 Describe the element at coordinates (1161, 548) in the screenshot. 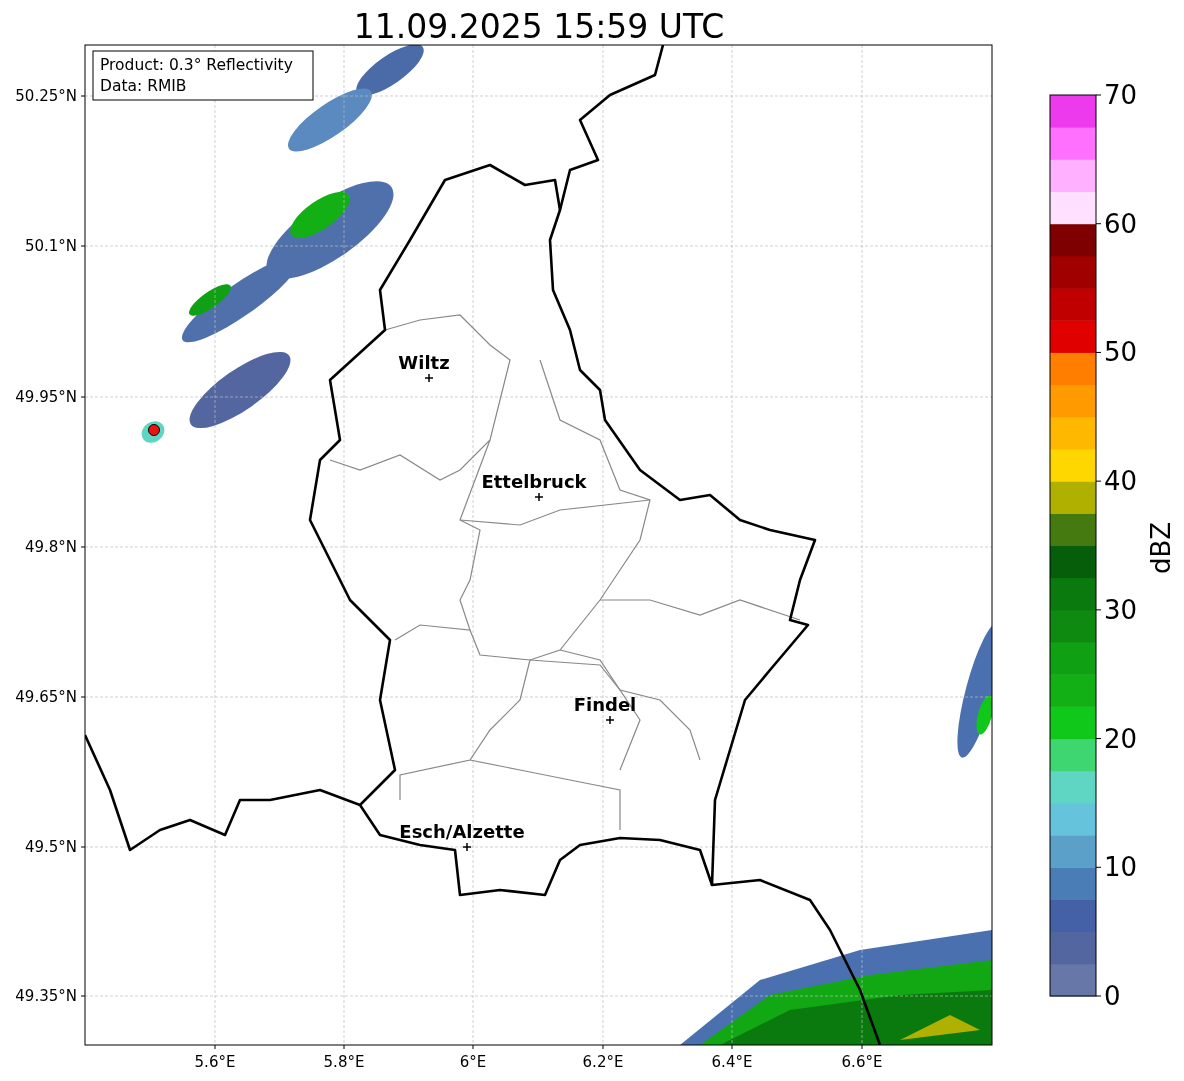

I see `colorbar-label: dBZ` at that location.